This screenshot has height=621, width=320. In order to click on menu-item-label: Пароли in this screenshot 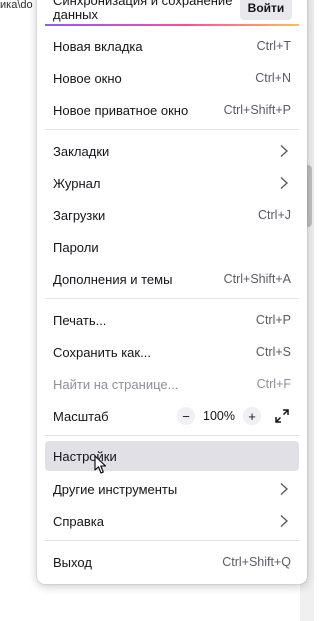, I will do `click(76, 247)`.